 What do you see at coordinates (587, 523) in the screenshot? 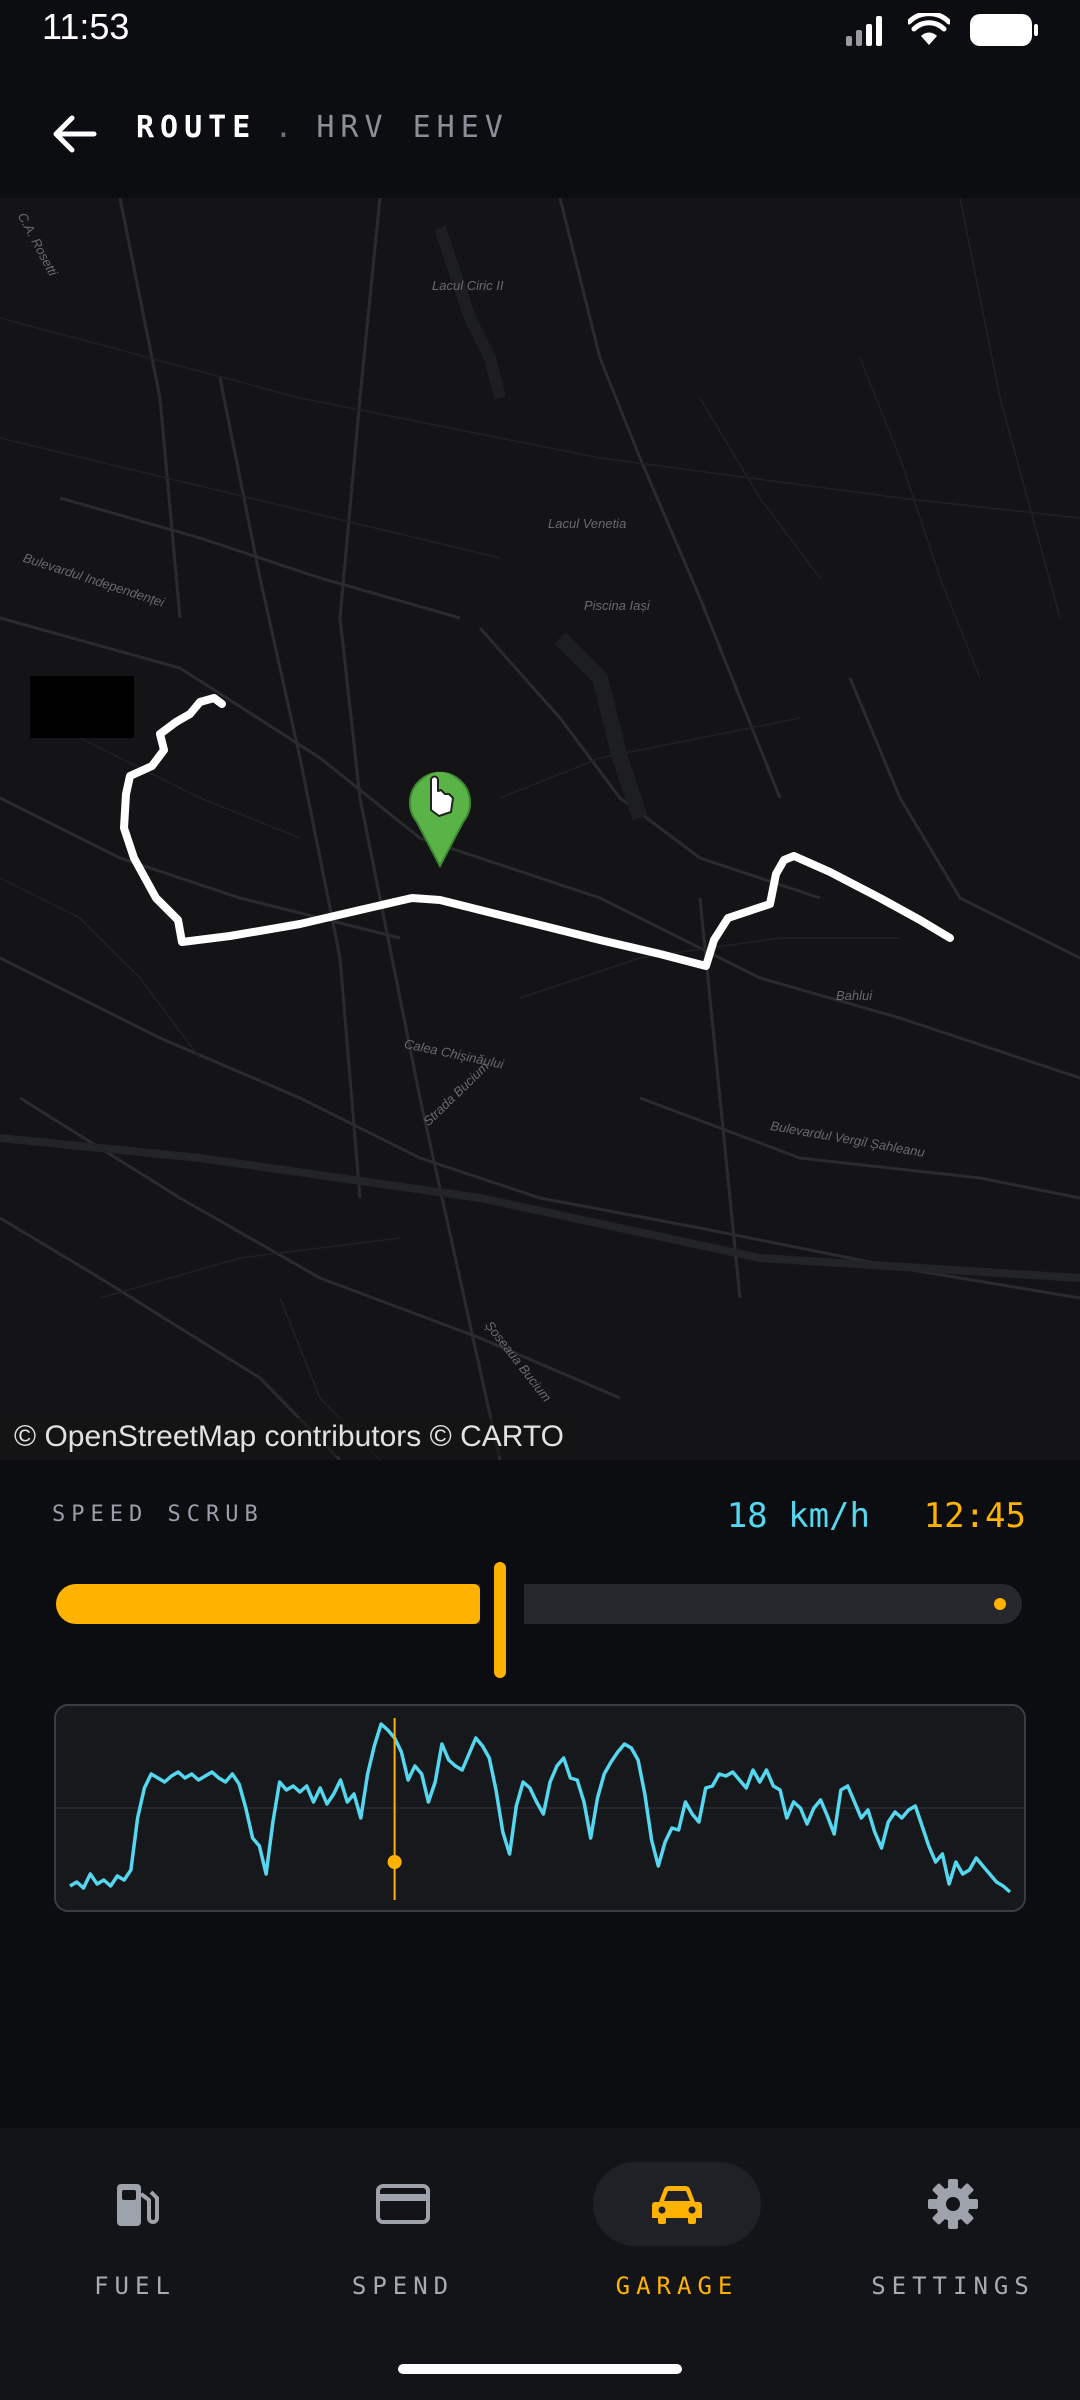
I see `map-label: Lacul Venetia` at bounding box center [587, 523].